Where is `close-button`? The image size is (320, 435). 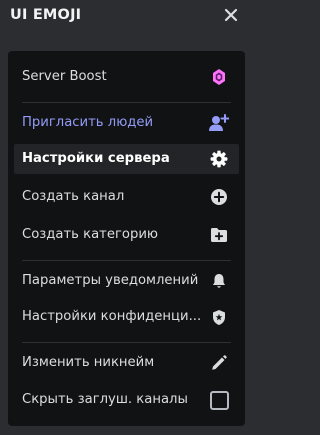 close-button is located at coordinates (231, 15).